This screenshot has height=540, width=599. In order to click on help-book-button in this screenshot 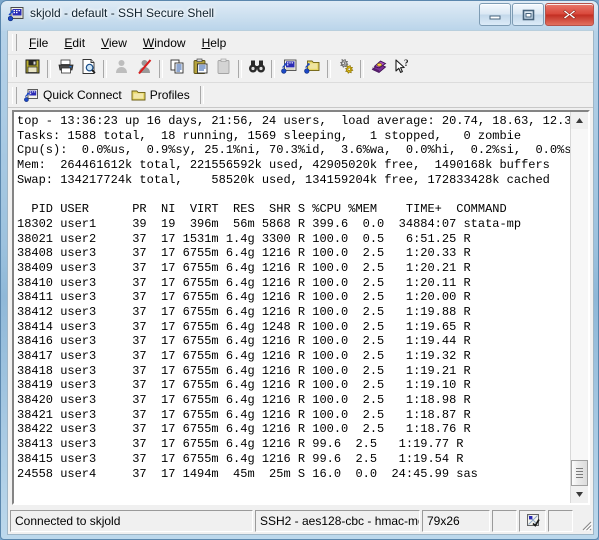, I will do `click(378, 69)`.